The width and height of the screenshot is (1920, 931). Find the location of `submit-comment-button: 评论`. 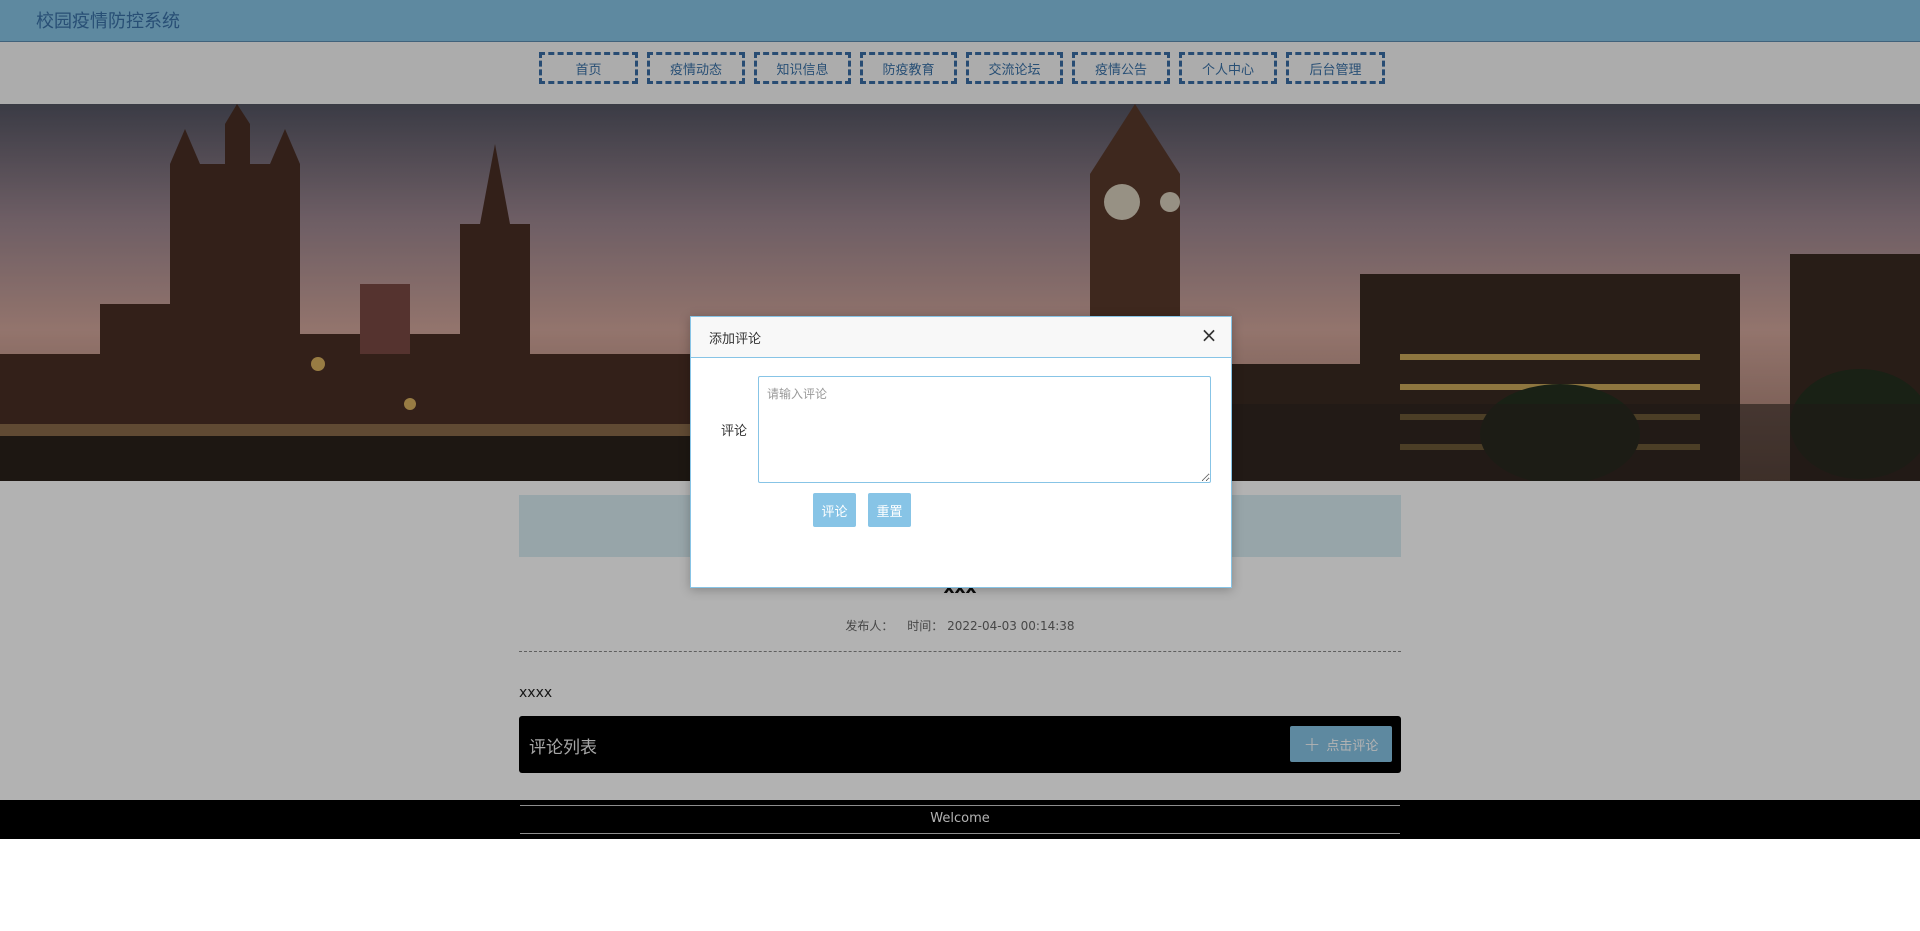

submit-comment-button: 评论 is located at coordinates (834, 510).